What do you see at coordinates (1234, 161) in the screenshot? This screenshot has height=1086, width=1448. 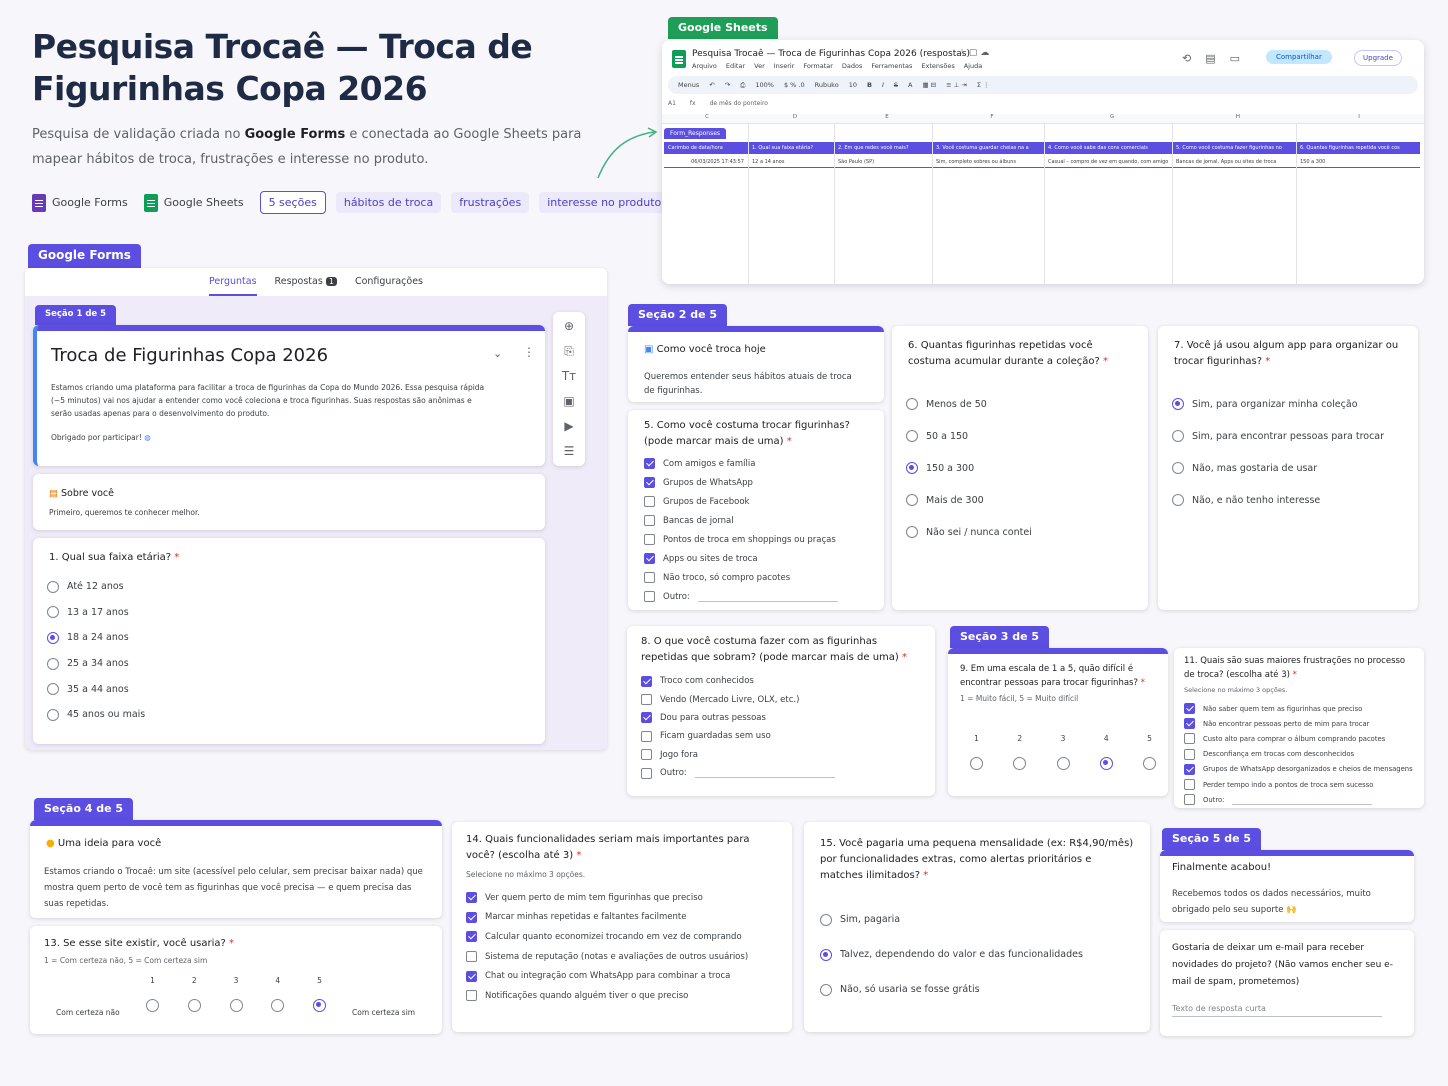 I see `data-cell: Bancas de jornal, Apps ou sites de troca` at bounding box center [1234, 161].